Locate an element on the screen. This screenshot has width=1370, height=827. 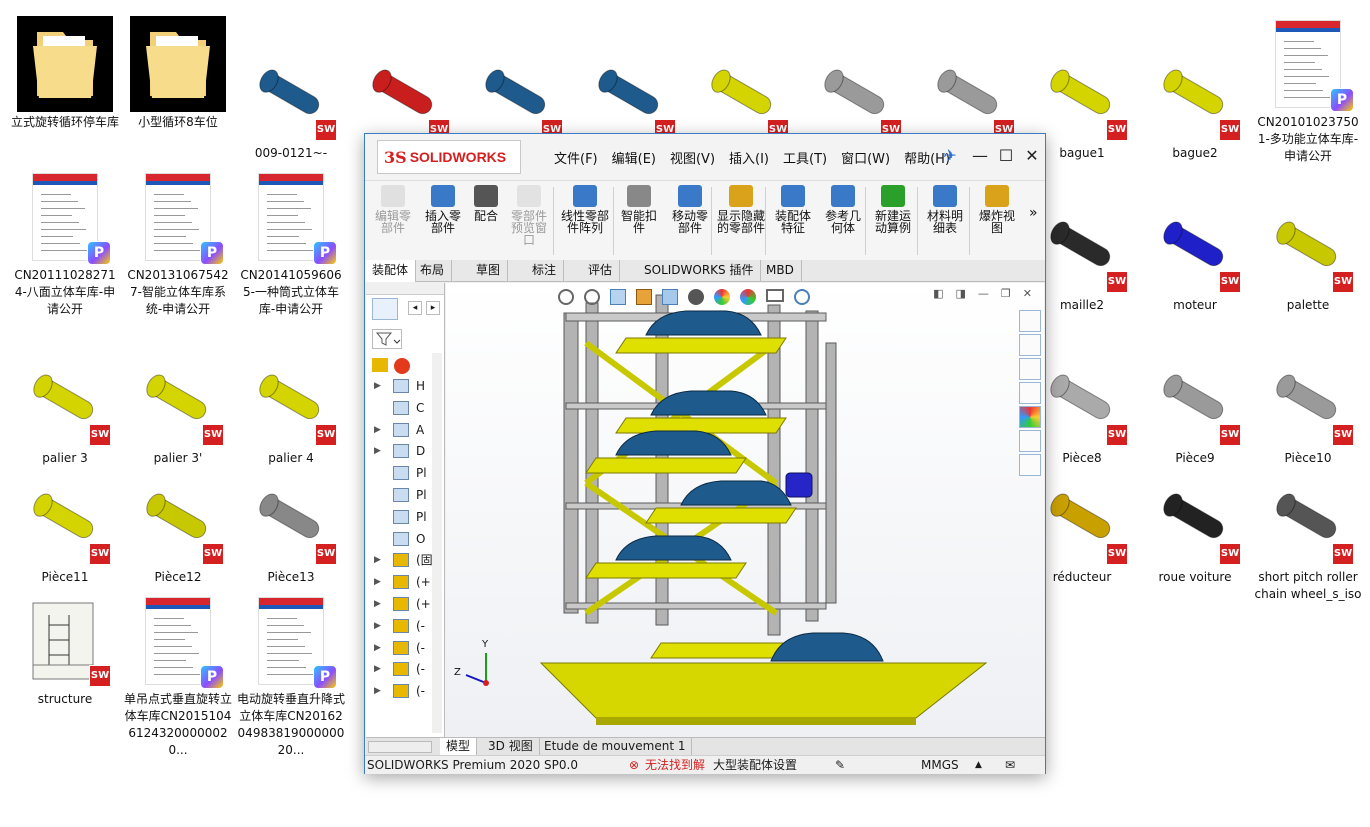
desktop-file-pdf: P CN201310675427-智能立体车库系统-申请公开 is located at coordinates (178, 243).